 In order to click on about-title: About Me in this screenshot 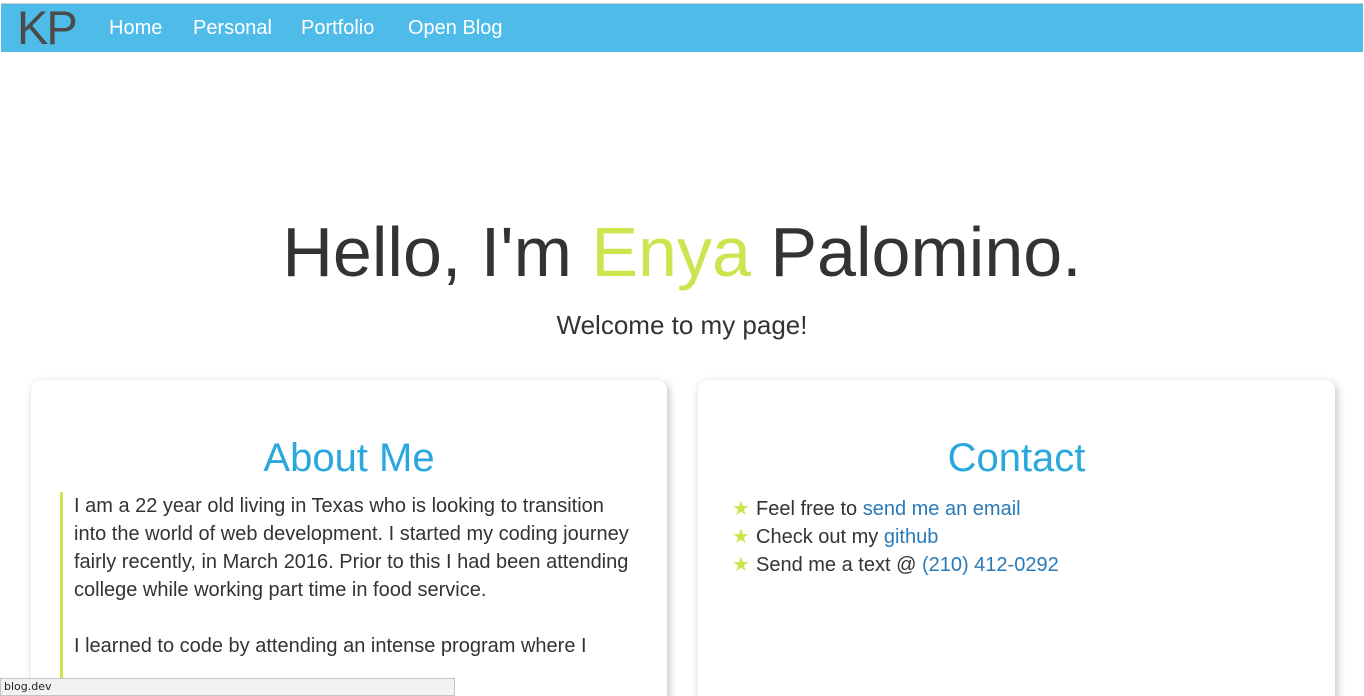, I will do `click(349, 458)`.